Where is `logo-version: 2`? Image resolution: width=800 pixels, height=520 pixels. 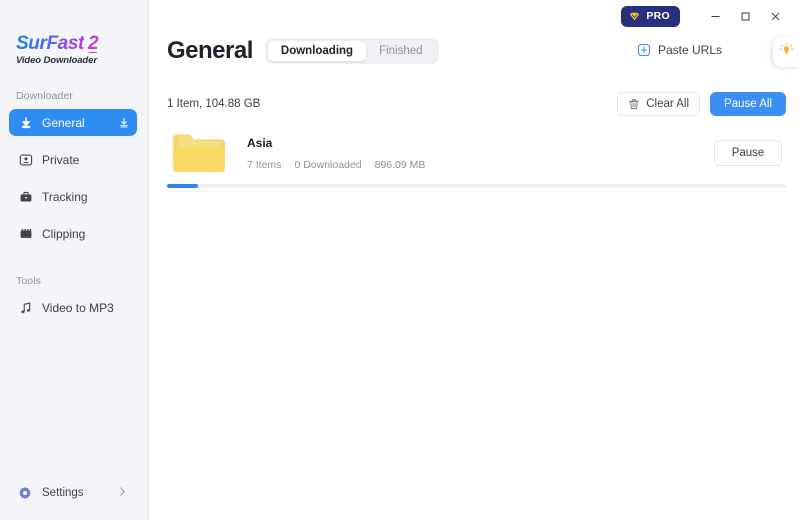
logo-version: 2 is located at coordinates (93, 43).